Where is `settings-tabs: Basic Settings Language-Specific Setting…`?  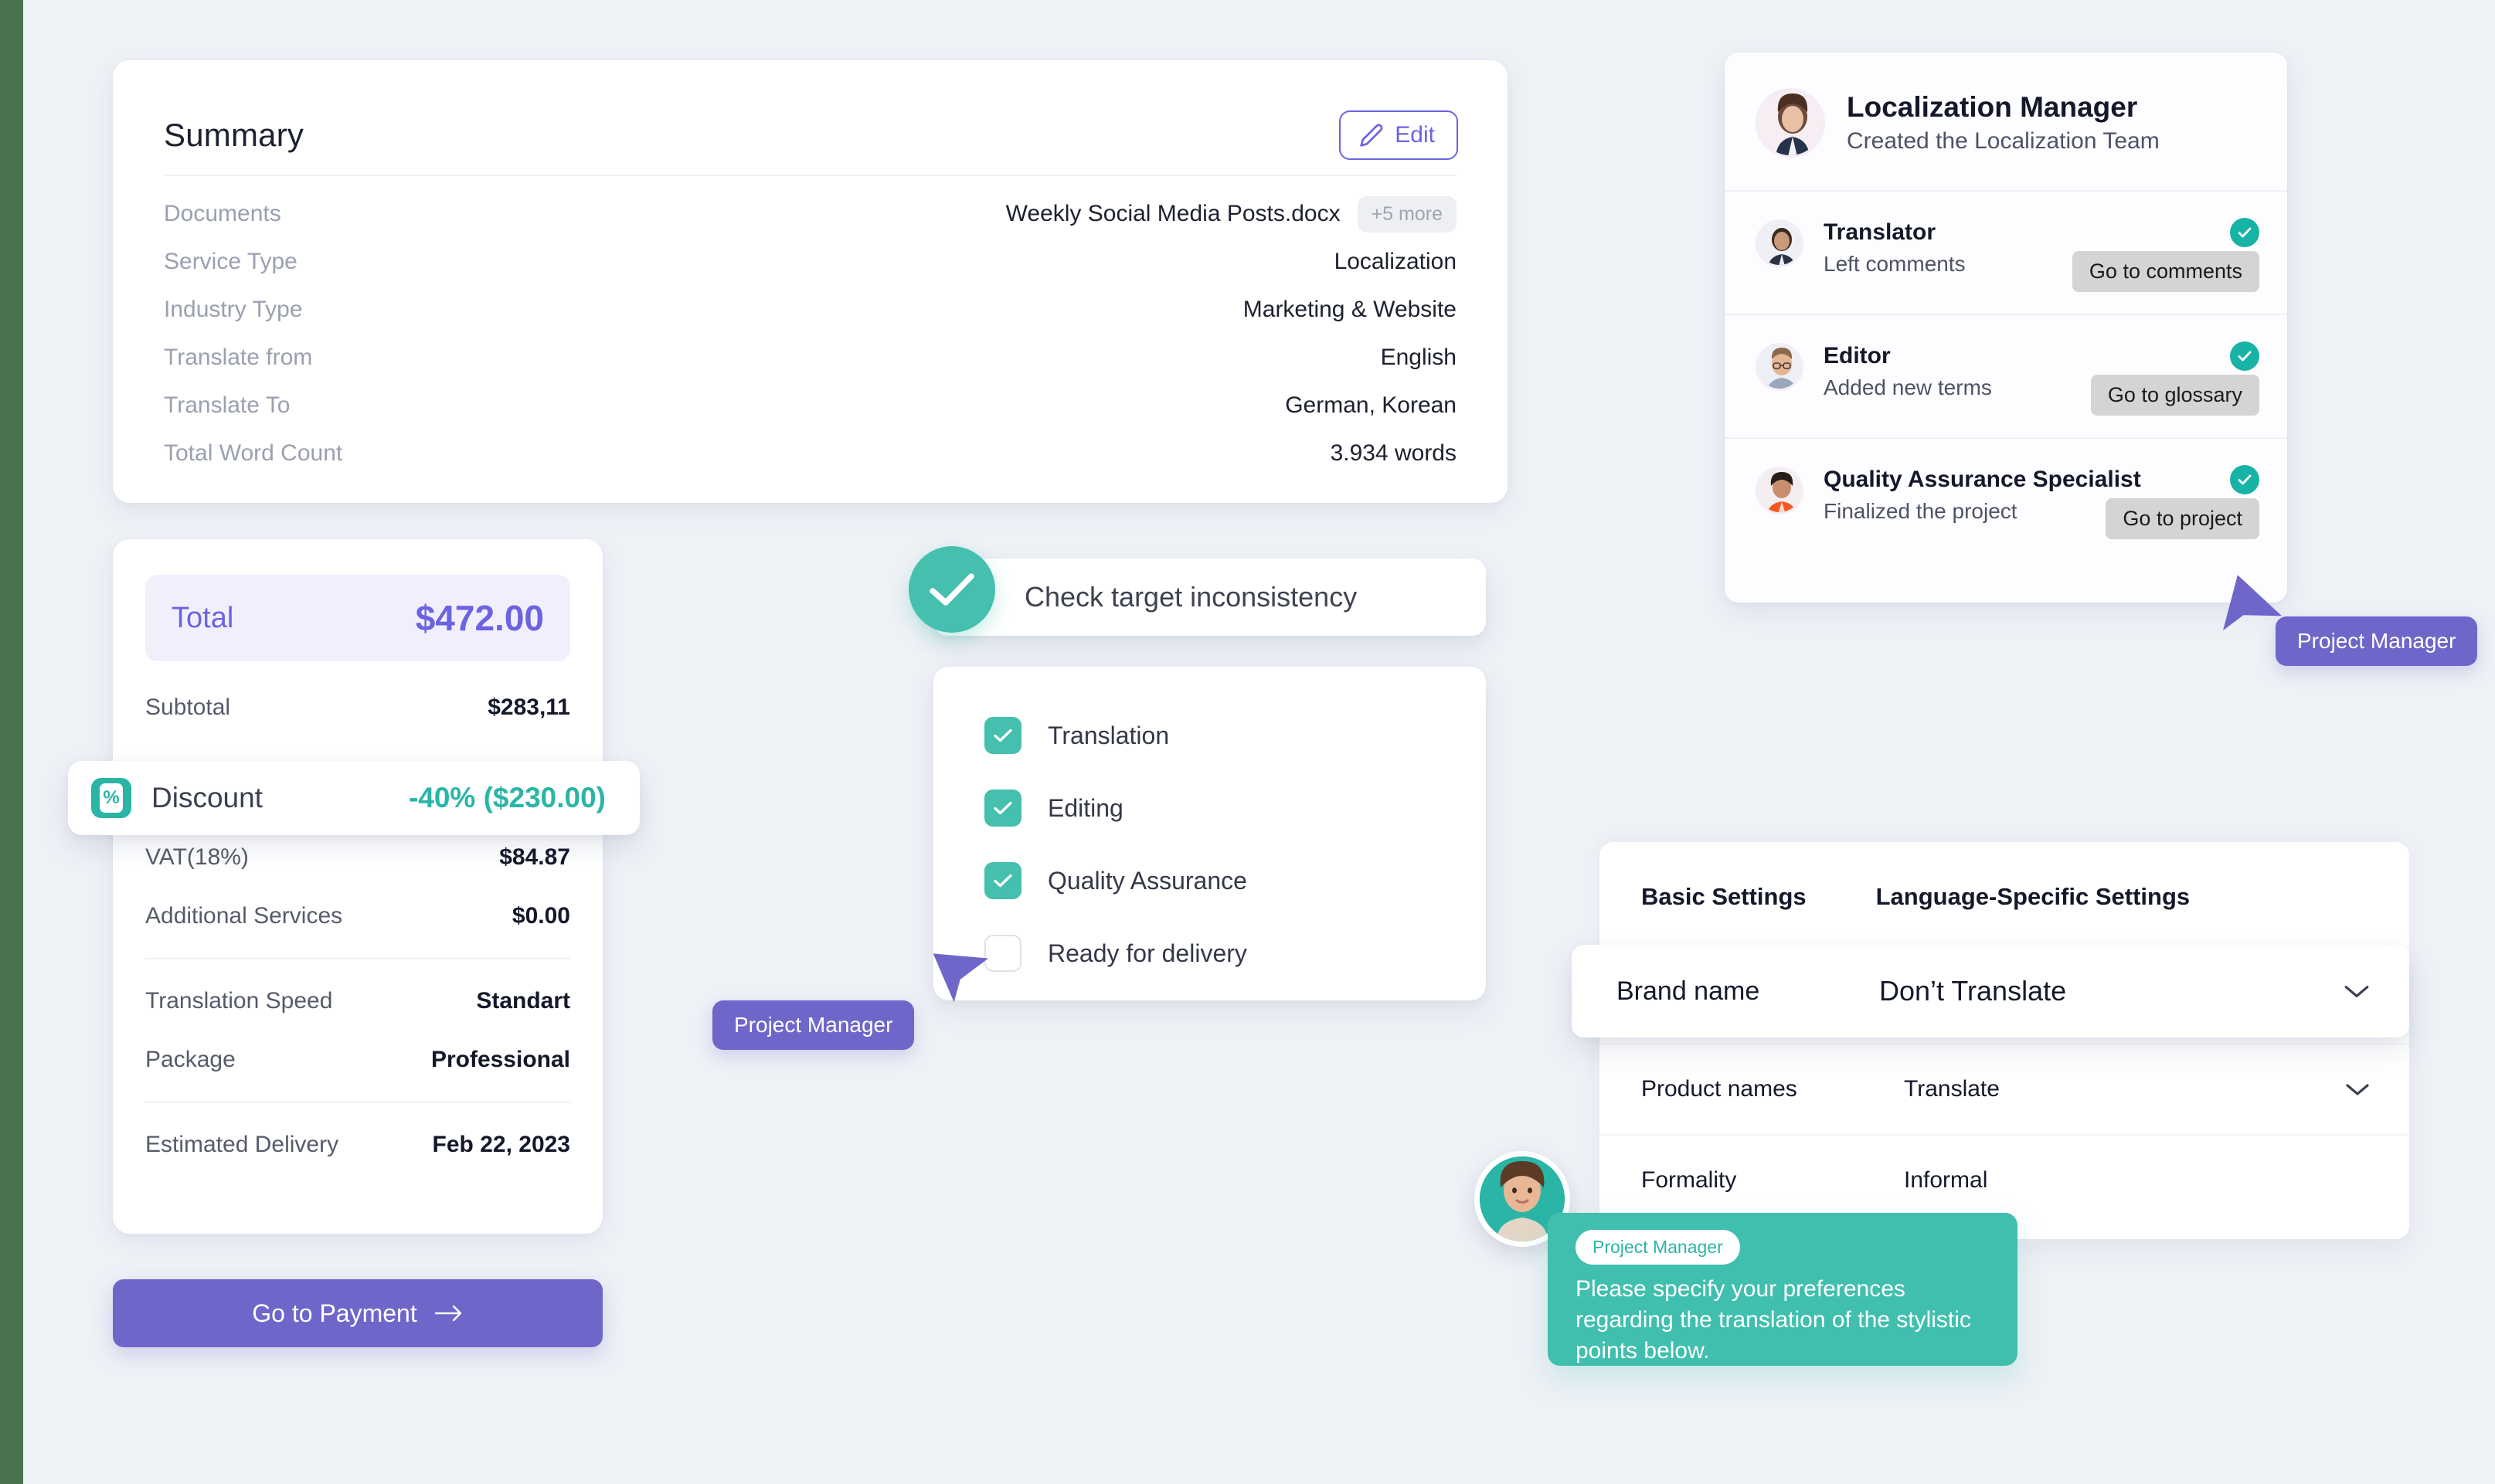
settings-tabs: Basic Settings Language-Specific Setting… is located at coordinates (2004, 897).